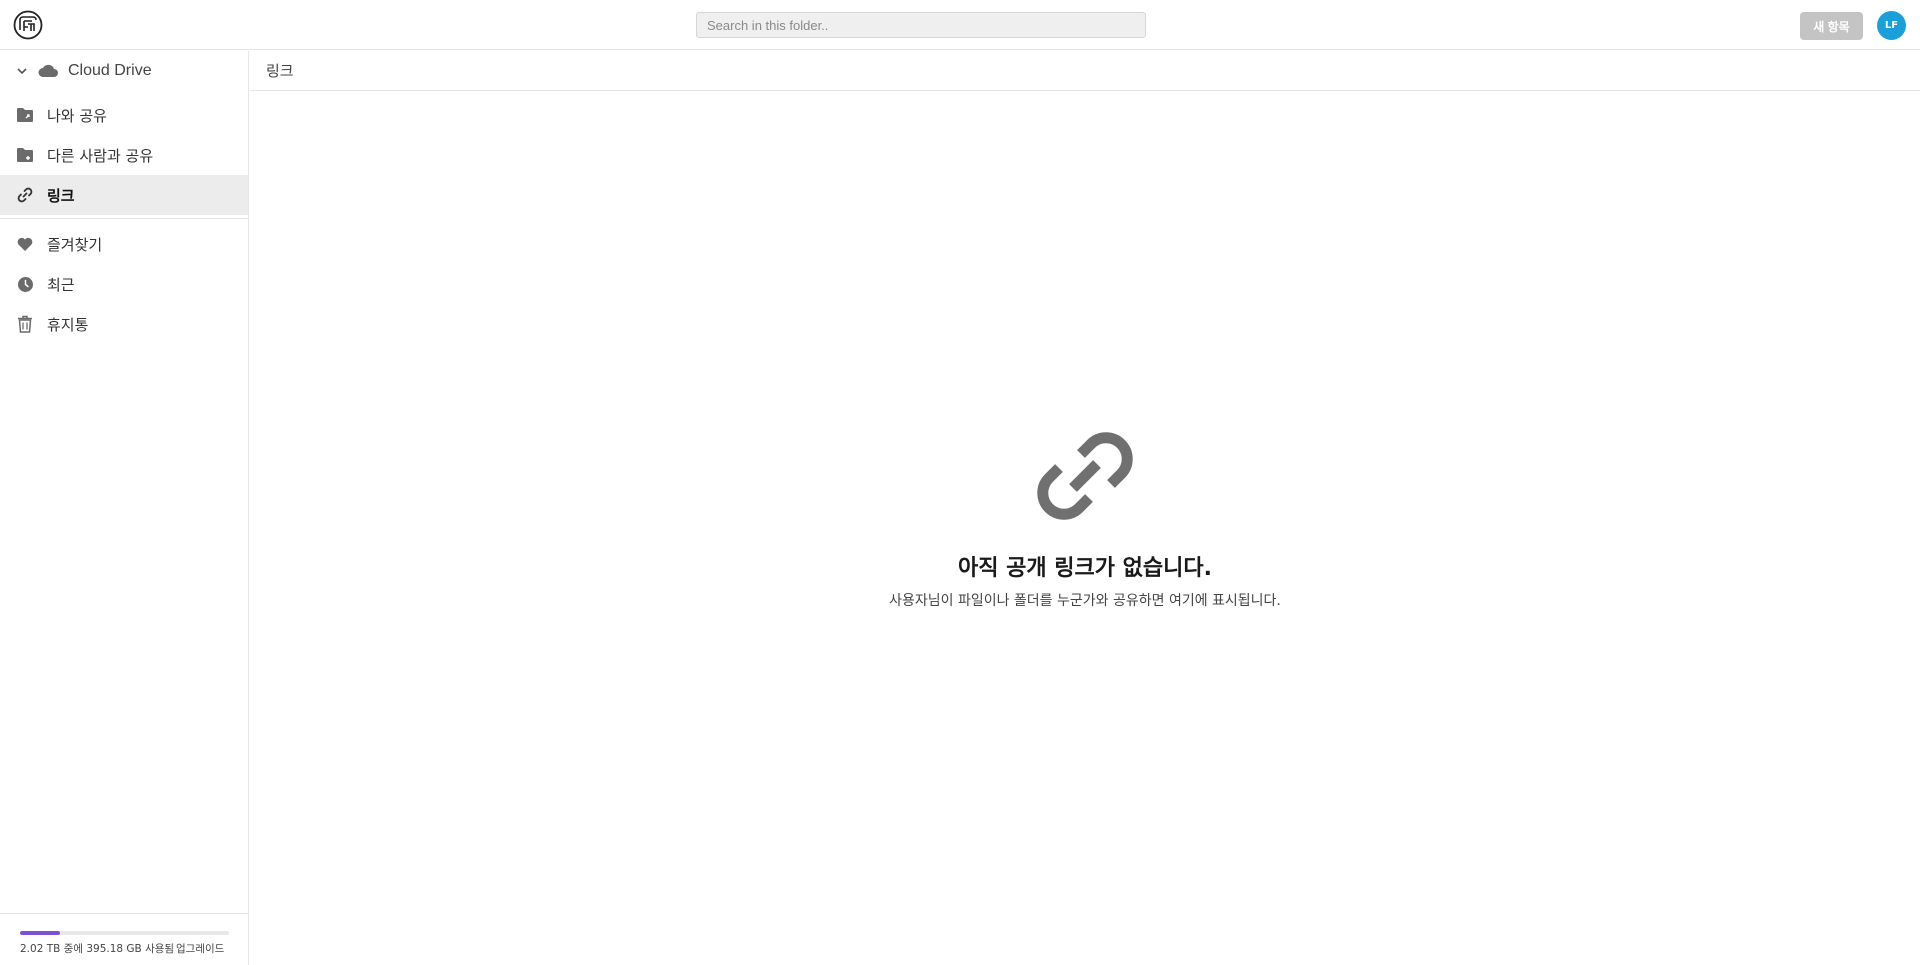 The width and height of the screenshot is (1920, 965). What do you see at coordinates (25, 324) in the screenshot?
I see `trash-icon` at bounding box center [25, 324].